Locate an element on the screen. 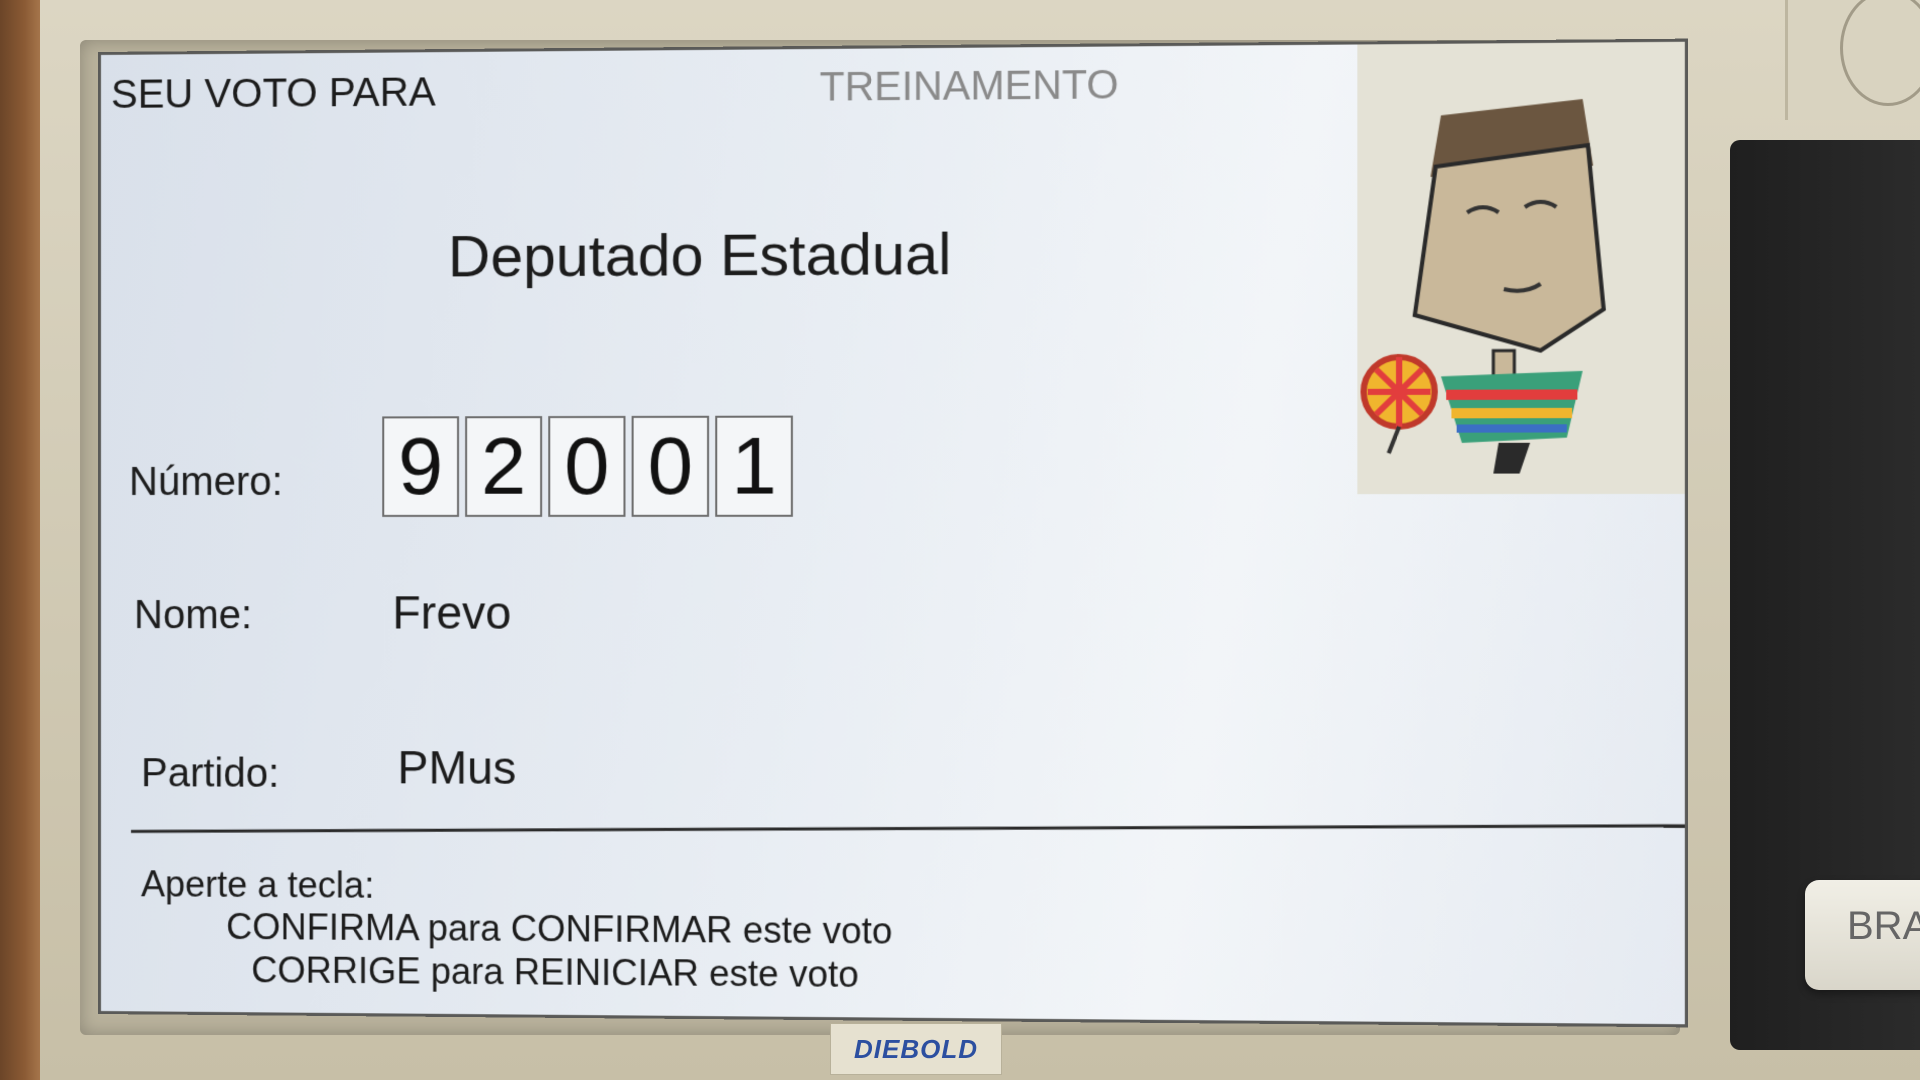 The height and width of the screenshot is (1080, 1920). instructions-divider is located at coordinates (910, 828).